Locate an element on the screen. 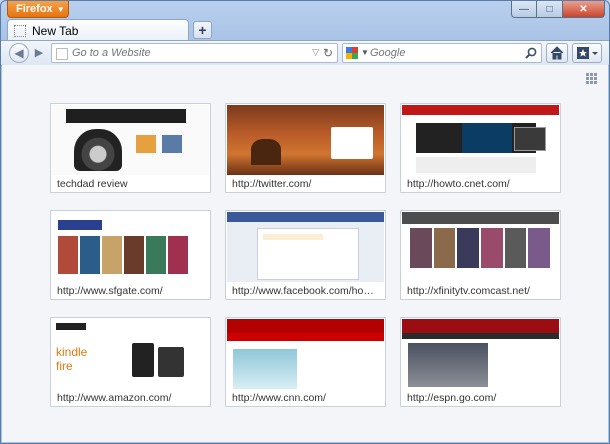 The image size is (610, 444). close-button: ✕ is located at coordinates (584, 9).